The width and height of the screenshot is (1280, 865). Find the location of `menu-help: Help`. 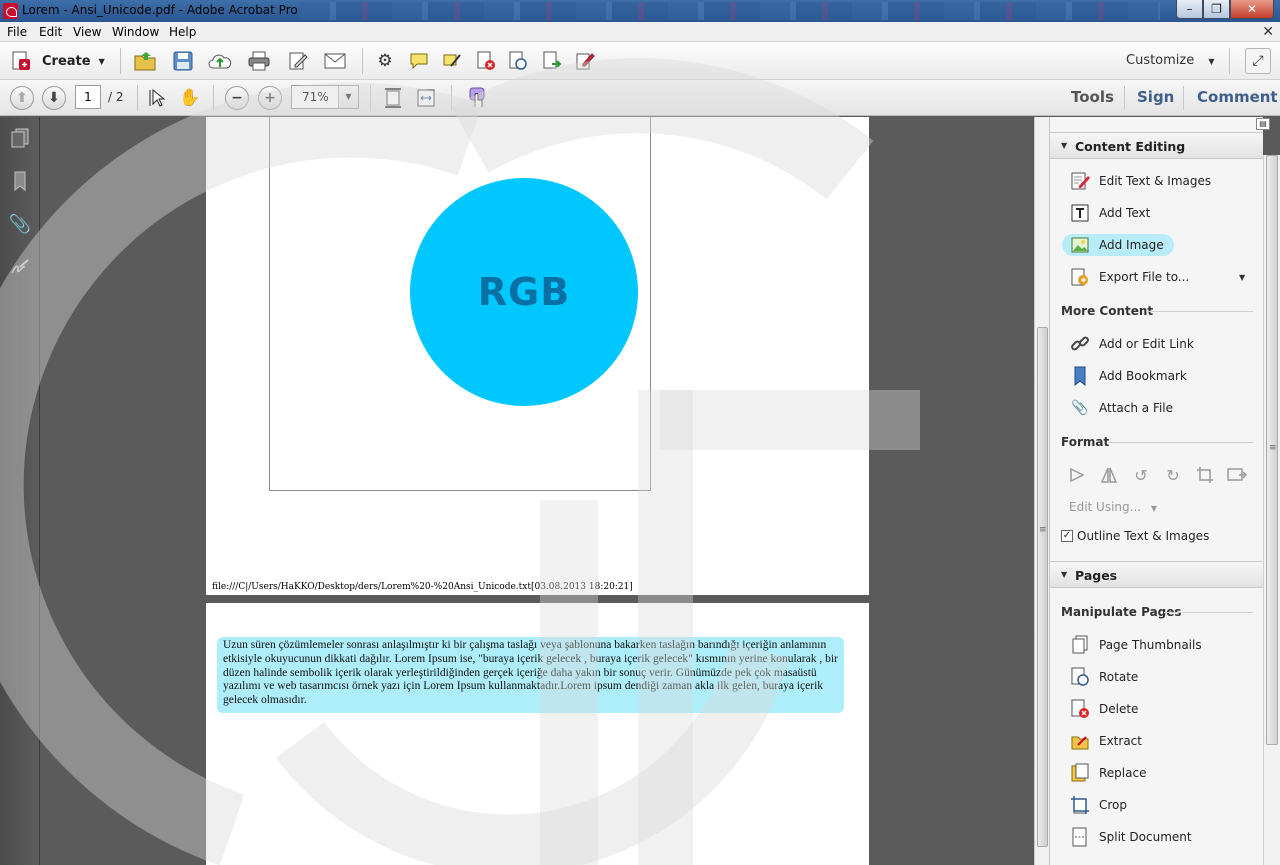

menu-help: Help is located at coordinates (182, 32).